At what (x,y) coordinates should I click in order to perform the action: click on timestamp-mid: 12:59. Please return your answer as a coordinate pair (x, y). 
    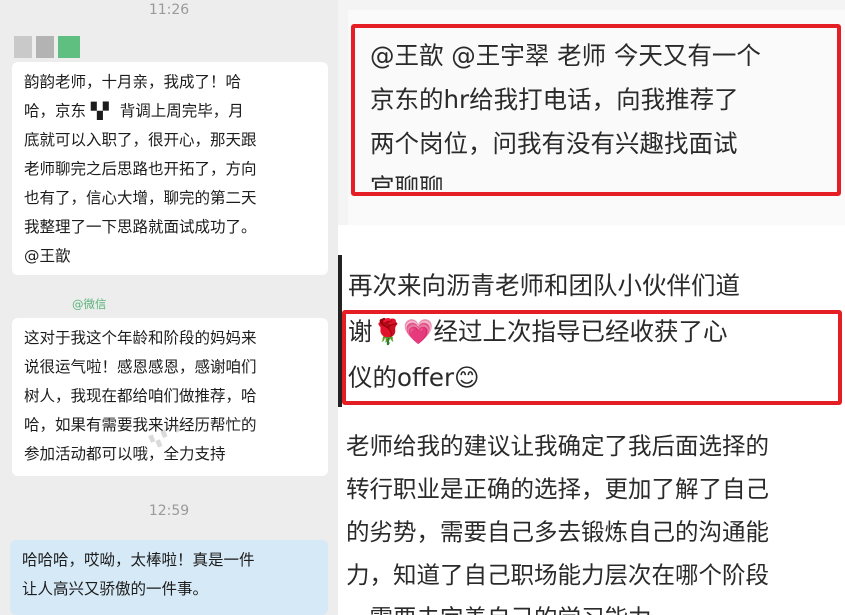
    Looking at the image, I should click on (169, 511).